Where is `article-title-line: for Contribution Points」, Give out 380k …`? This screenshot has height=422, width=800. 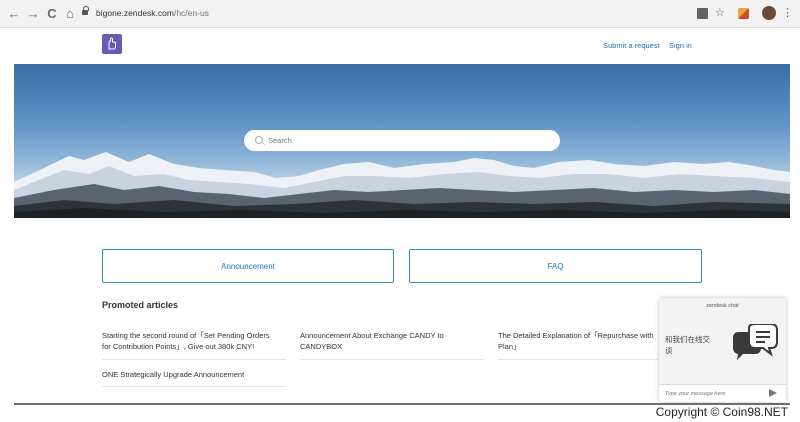 article-title-line: for Contribution Points」, Give out 380k … is located at coordinates (178, 346).